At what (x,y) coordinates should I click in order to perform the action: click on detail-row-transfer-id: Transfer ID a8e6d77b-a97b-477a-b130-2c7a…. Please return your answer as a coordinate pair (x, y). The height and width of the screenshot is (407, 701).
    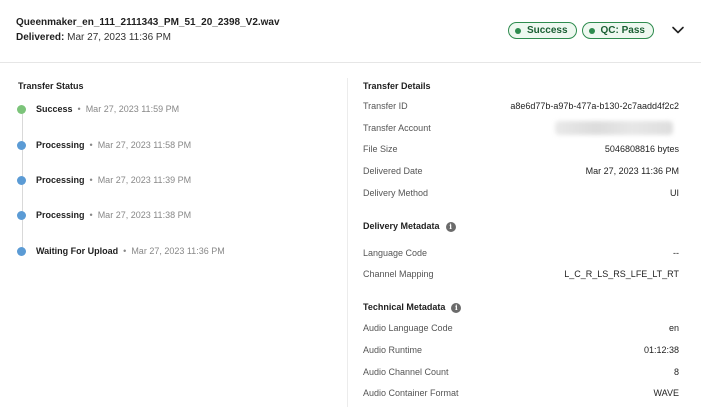
    Looking at the image, I should click on (521, 108).